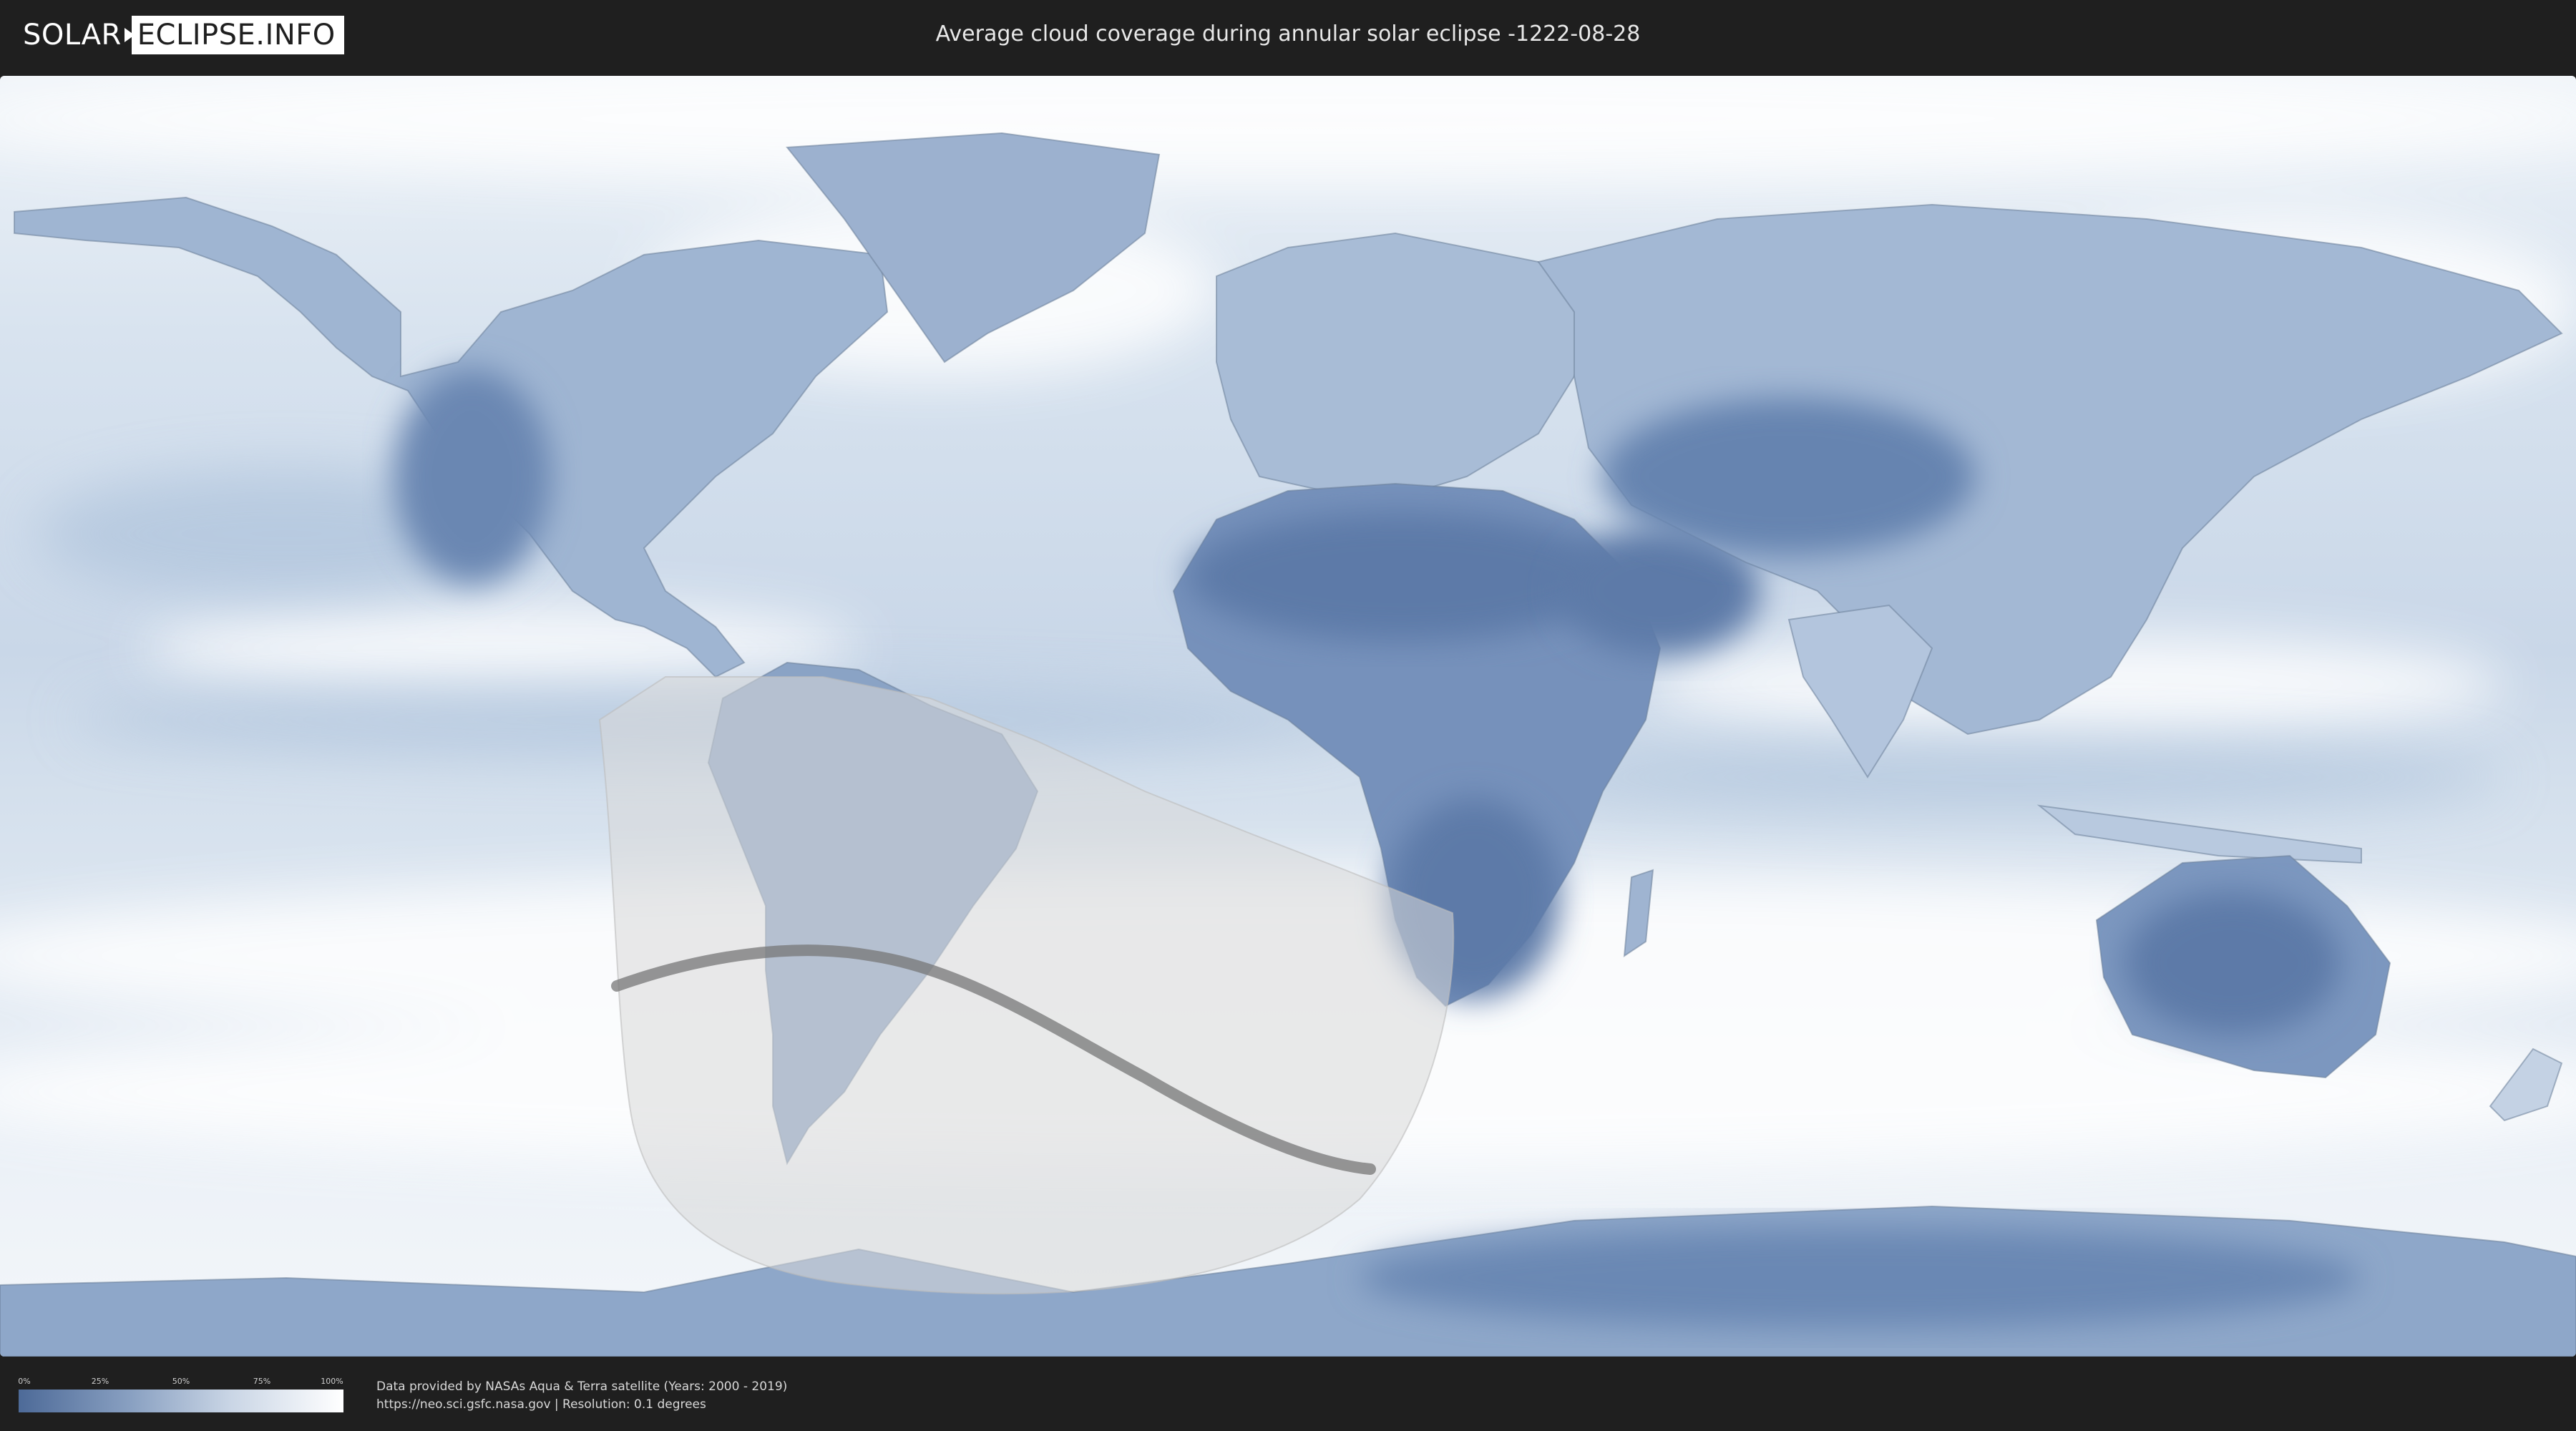  Describe the element at coordinates (262, 1382) in the screenshot. I see `legend-tick-75: 75%` at that location.